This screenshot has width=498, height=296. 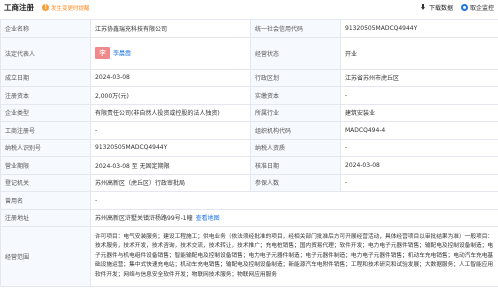 I want to click on credit-code-value: 91320505MADCQ4944Y, so click(x=419, y=28).